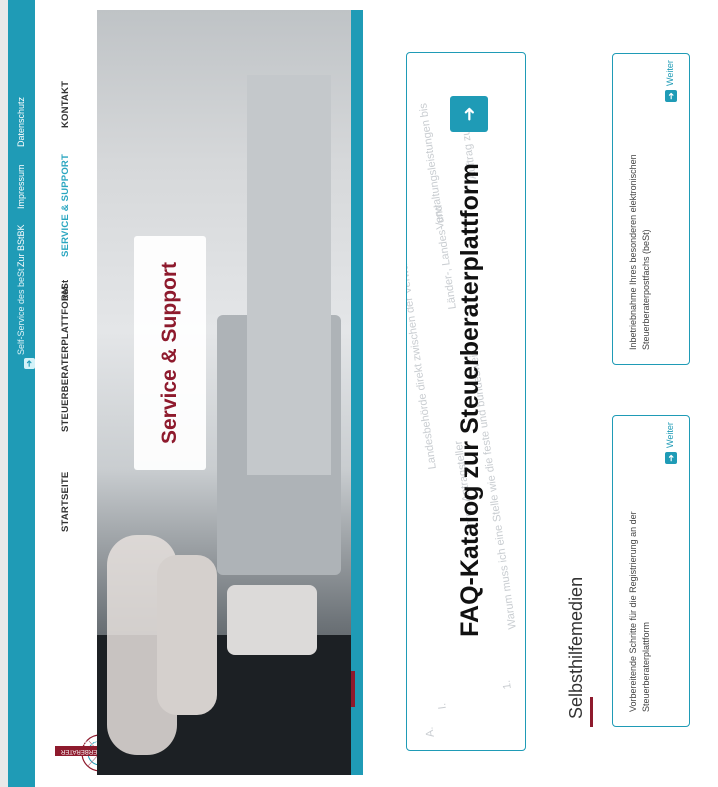 This screenshot has width=718, height=787. I want to click on nav-best: beSt, so click(65, 290).